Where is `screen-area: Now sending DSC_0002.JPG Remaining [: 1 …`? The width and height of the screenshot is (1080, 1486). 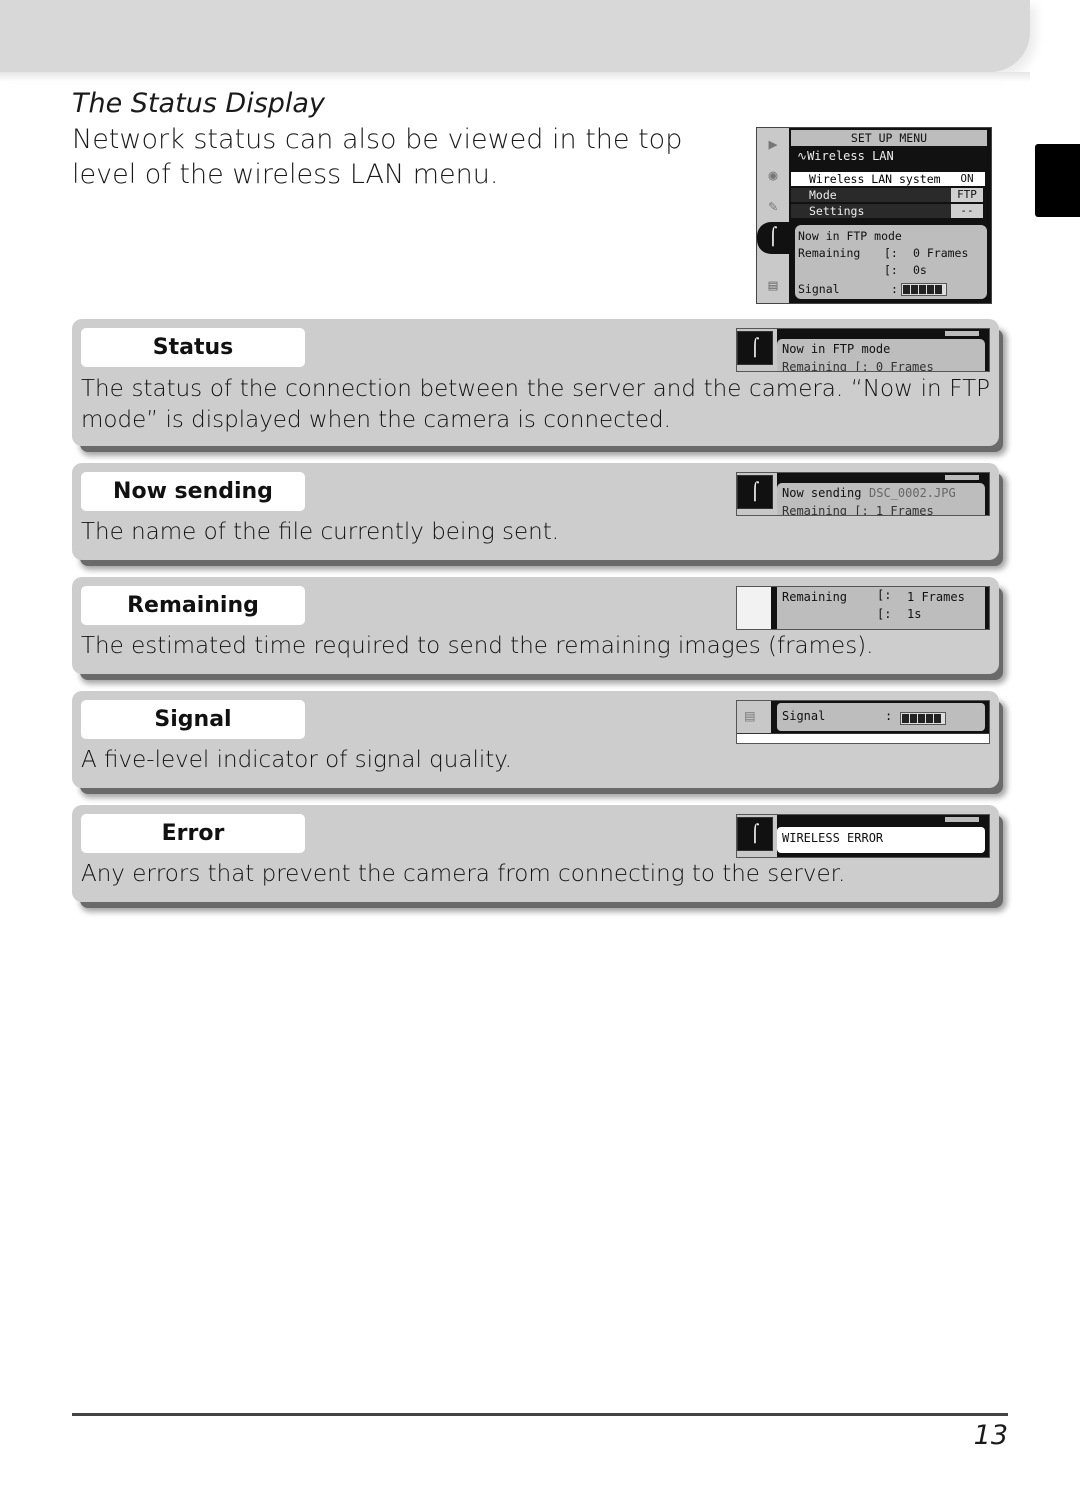 screen-area: Now sending DSC_0002.JPG Remaining [: 1 … is located at coordinates (881, 499).